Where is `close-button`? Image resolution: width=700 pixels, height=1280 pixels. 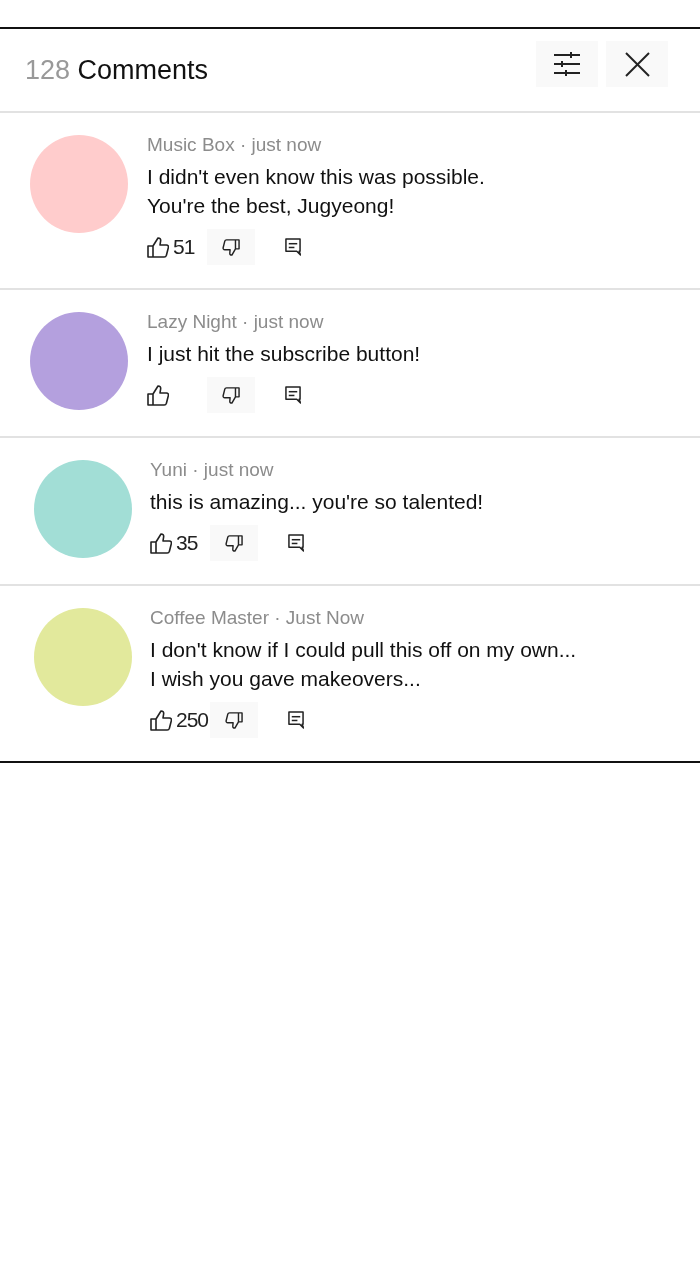
close-button is located at coordinates (637, 64).